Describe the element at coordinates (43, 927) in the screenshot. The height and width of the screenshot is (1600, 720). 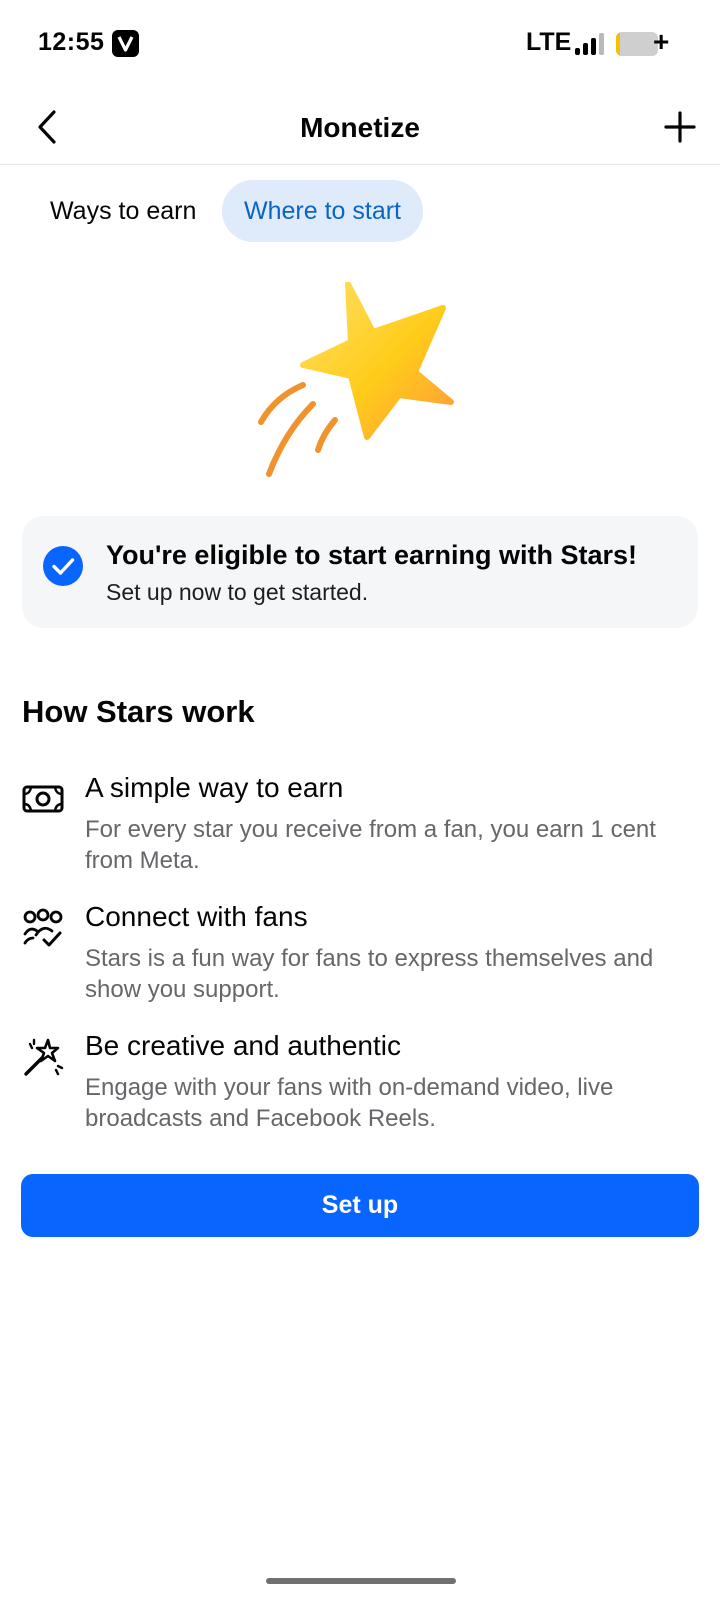
I see `people-check-icon` at that location.